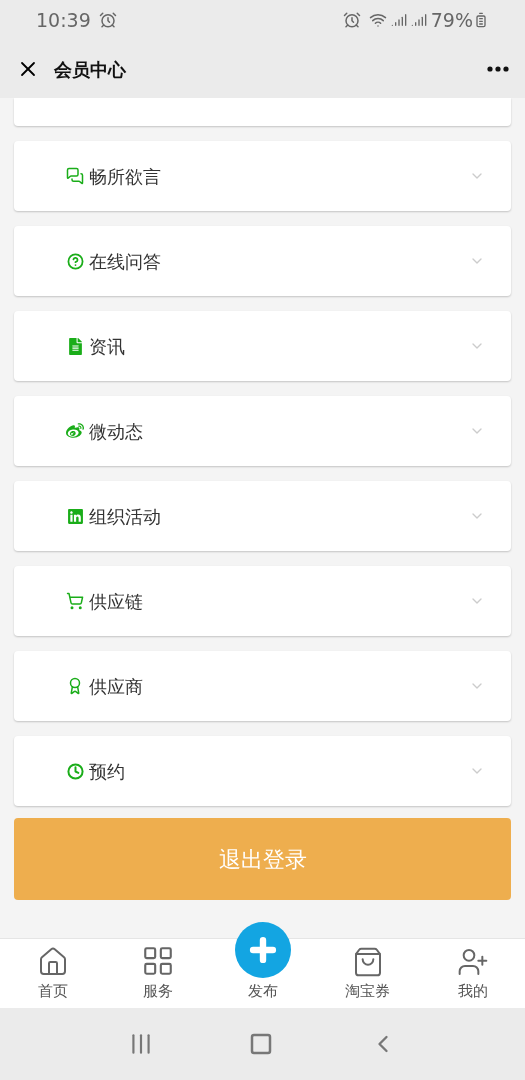  Describe the element at coordinates (116, 431) in the screenshot. I see `menu-label: 微动态` at that location.